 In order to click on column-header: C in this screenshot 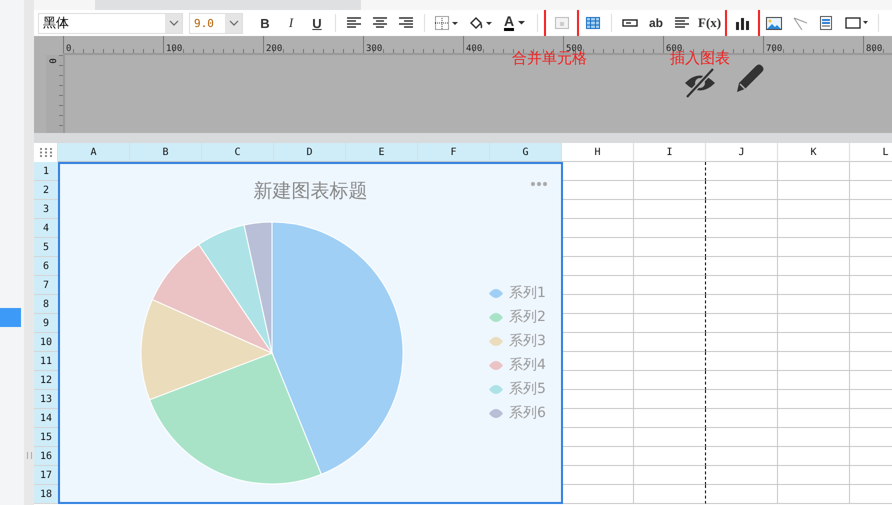, I will do `click(238, 152)`.